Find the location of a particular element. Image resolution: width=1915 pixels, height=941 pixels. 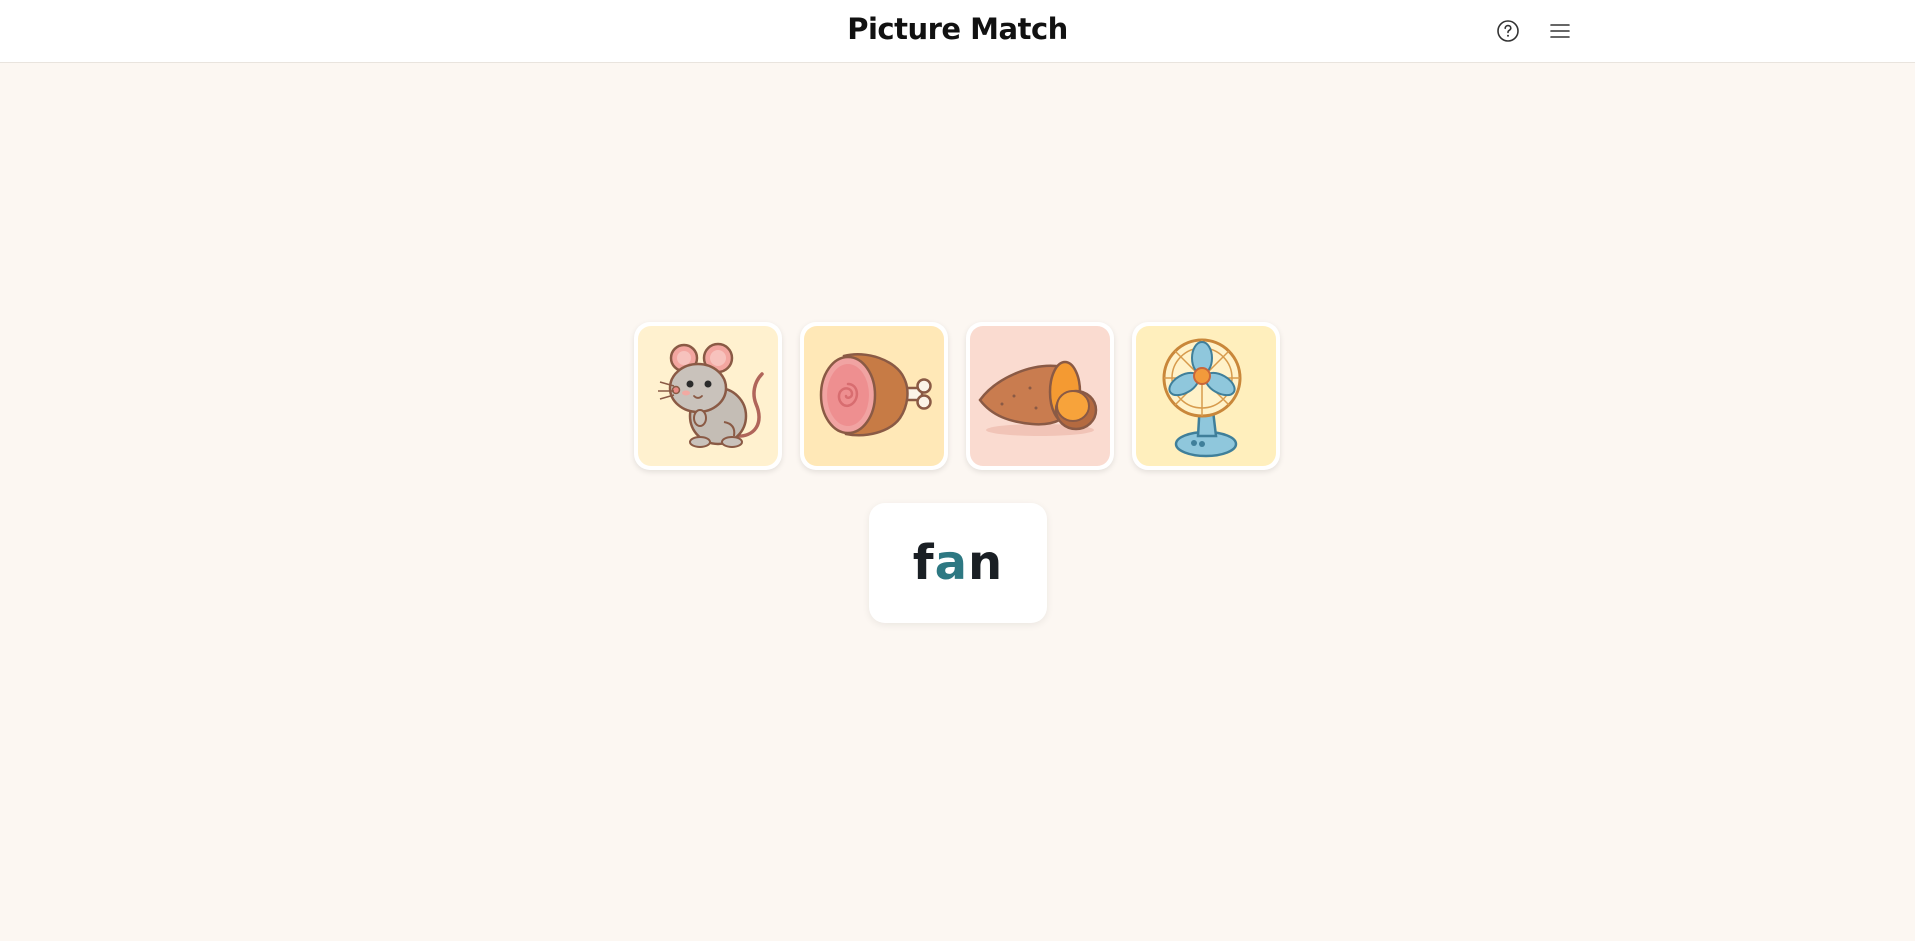

picture-card-fan is located at coordinates (1206, 396).